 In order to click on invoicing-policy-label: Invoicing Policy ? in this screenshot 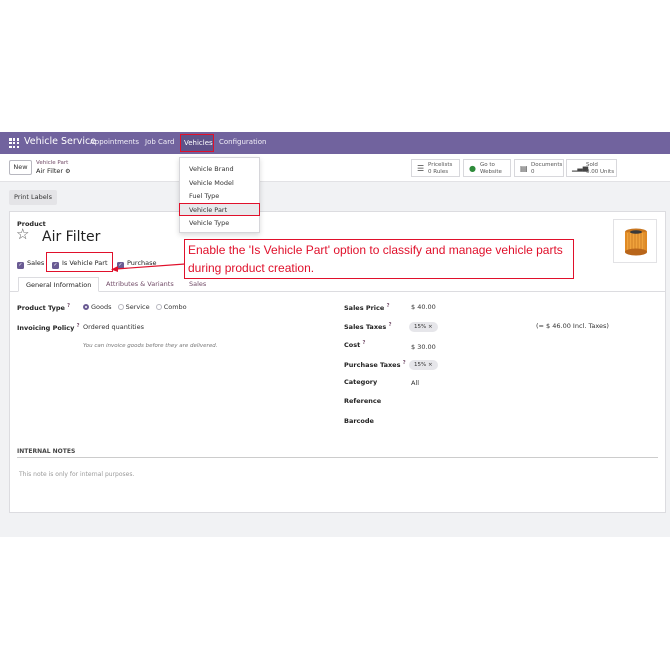, I will do `click(48, 327)`.